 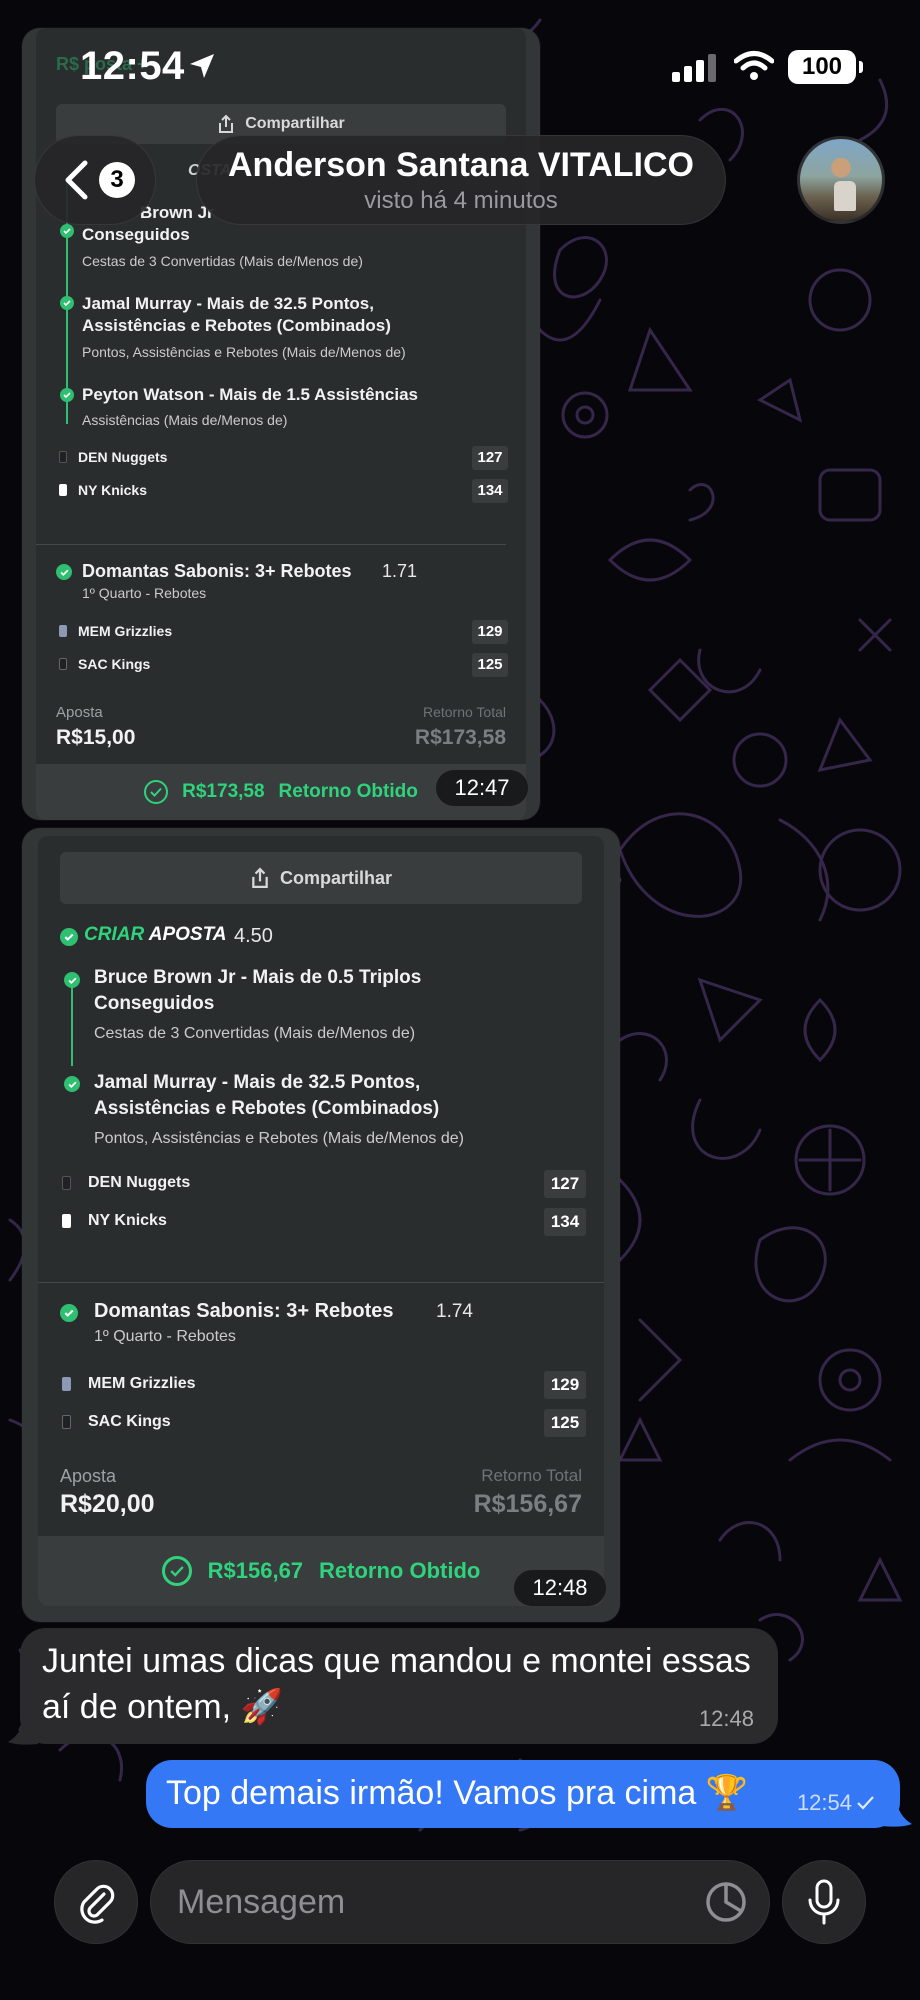 I want to click on sticker-icon, so click(x=726, y=1902).